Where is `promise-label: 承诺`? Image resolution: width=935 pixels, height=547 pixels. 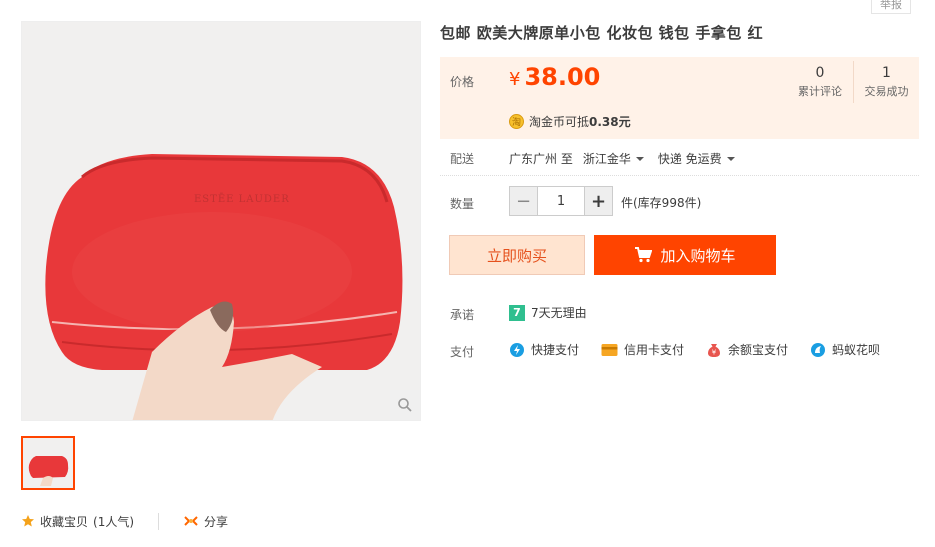 promise-label: 承诺 is located at coordinates (462, 315).